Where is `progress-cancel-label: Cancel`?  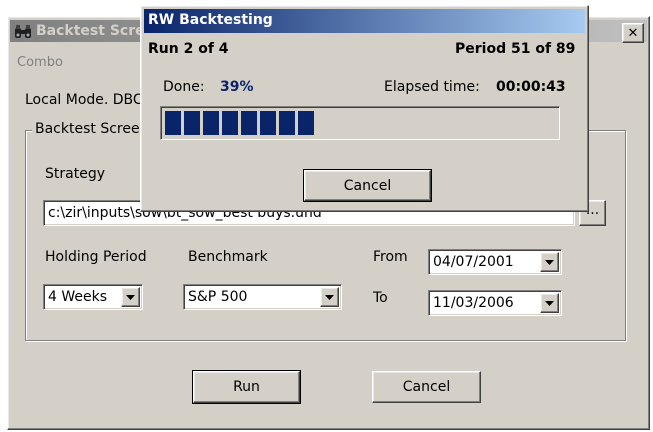 progress-cancel-label: Cancel is located at coordinates (367, 185).